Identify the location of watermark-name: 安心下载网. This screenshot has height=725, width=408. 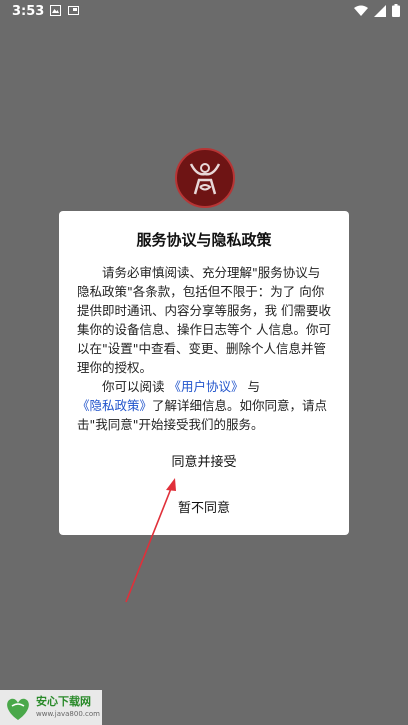
(63, 701).